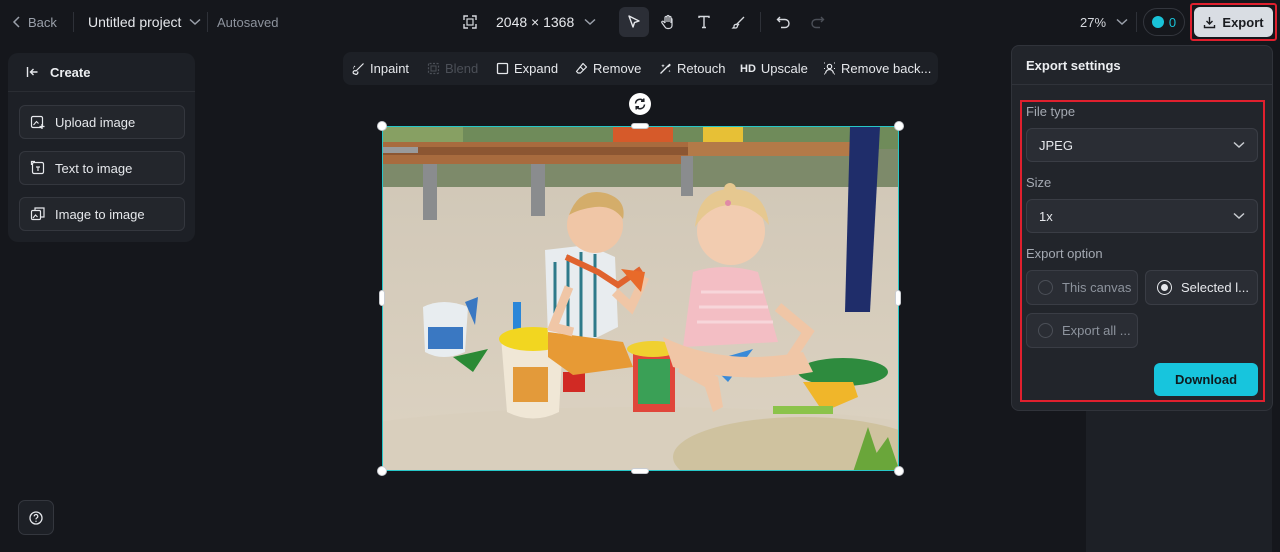 This screenshot has width=1280, height=552. What do you see at coordinates (37, 122) in the screenshot?
I see `upload-image-icon` at bounding box center [37, 122].